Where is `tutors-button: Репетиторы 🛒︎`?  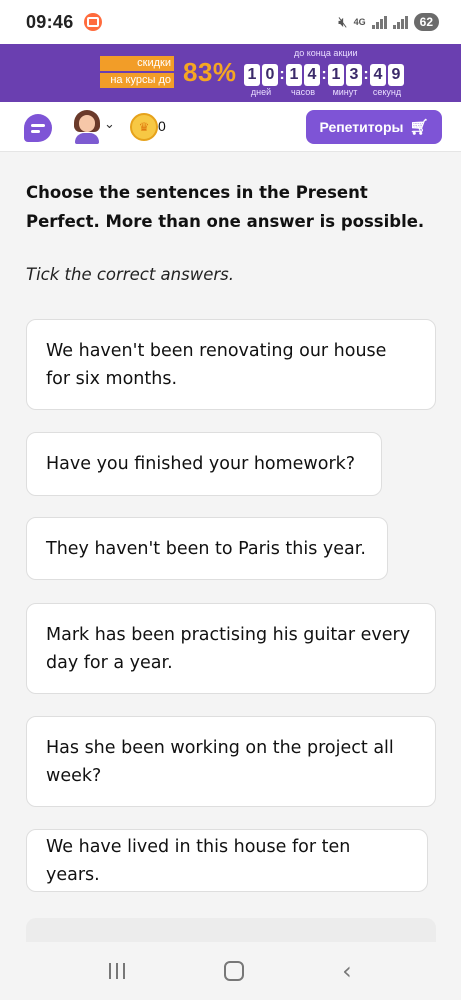
tutors-button: Репетиторы 🛒︎ is located at coordinates (374, 127).